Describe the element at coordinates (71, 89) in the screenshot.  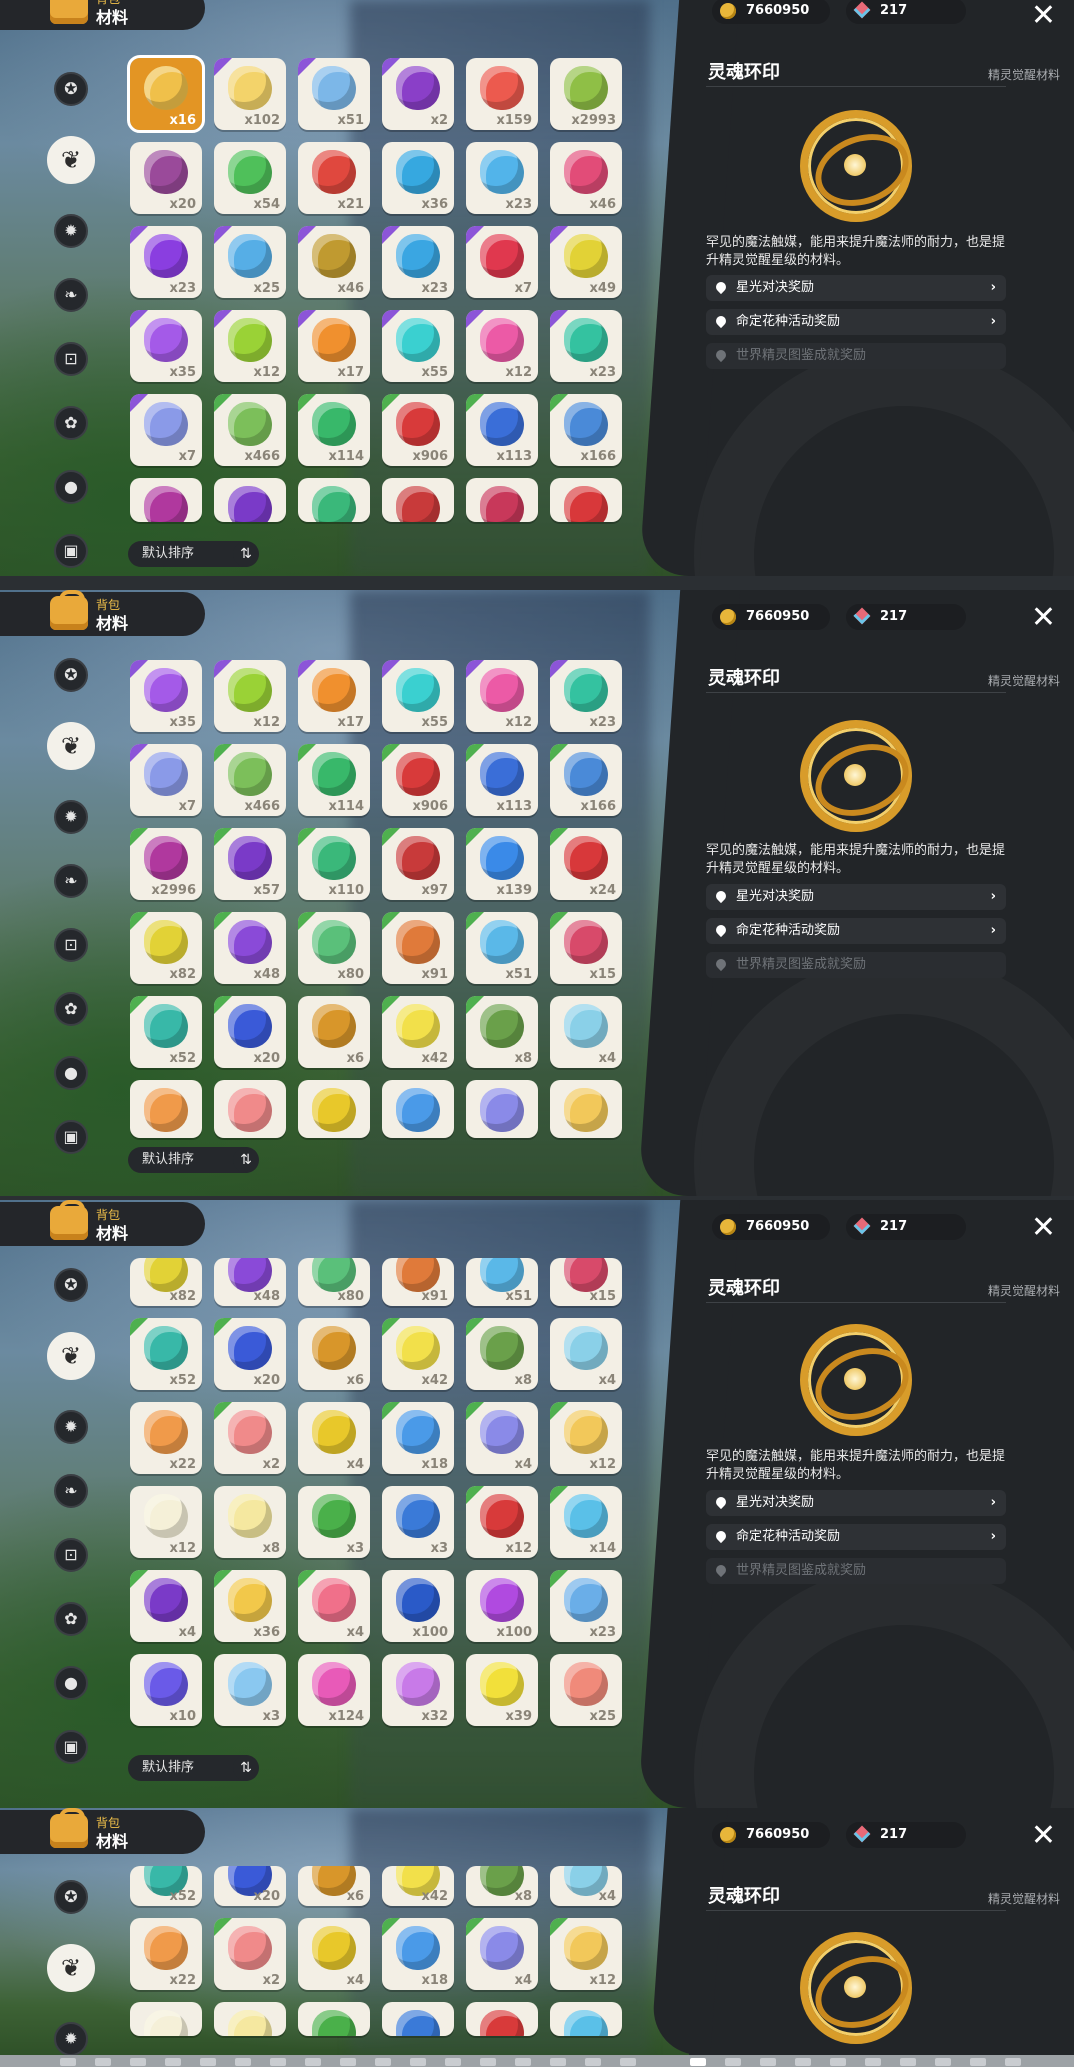
I see `star-badge-icon: ✪` at that location.